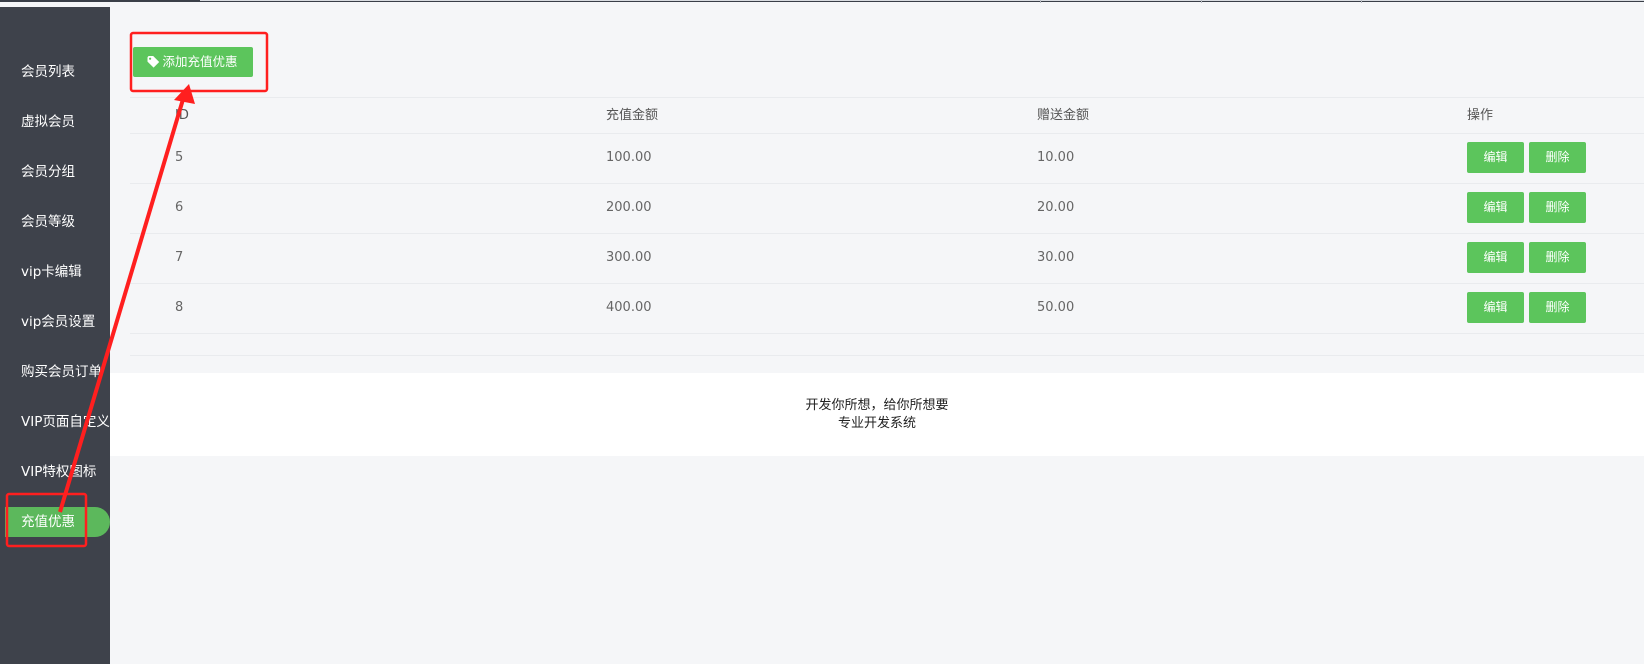  What do you see at coordinates (887, 158) in the screenshot?
I see `table-row: 5 100.00 10.00 编辑 删除` at bounding box center [887, 158].